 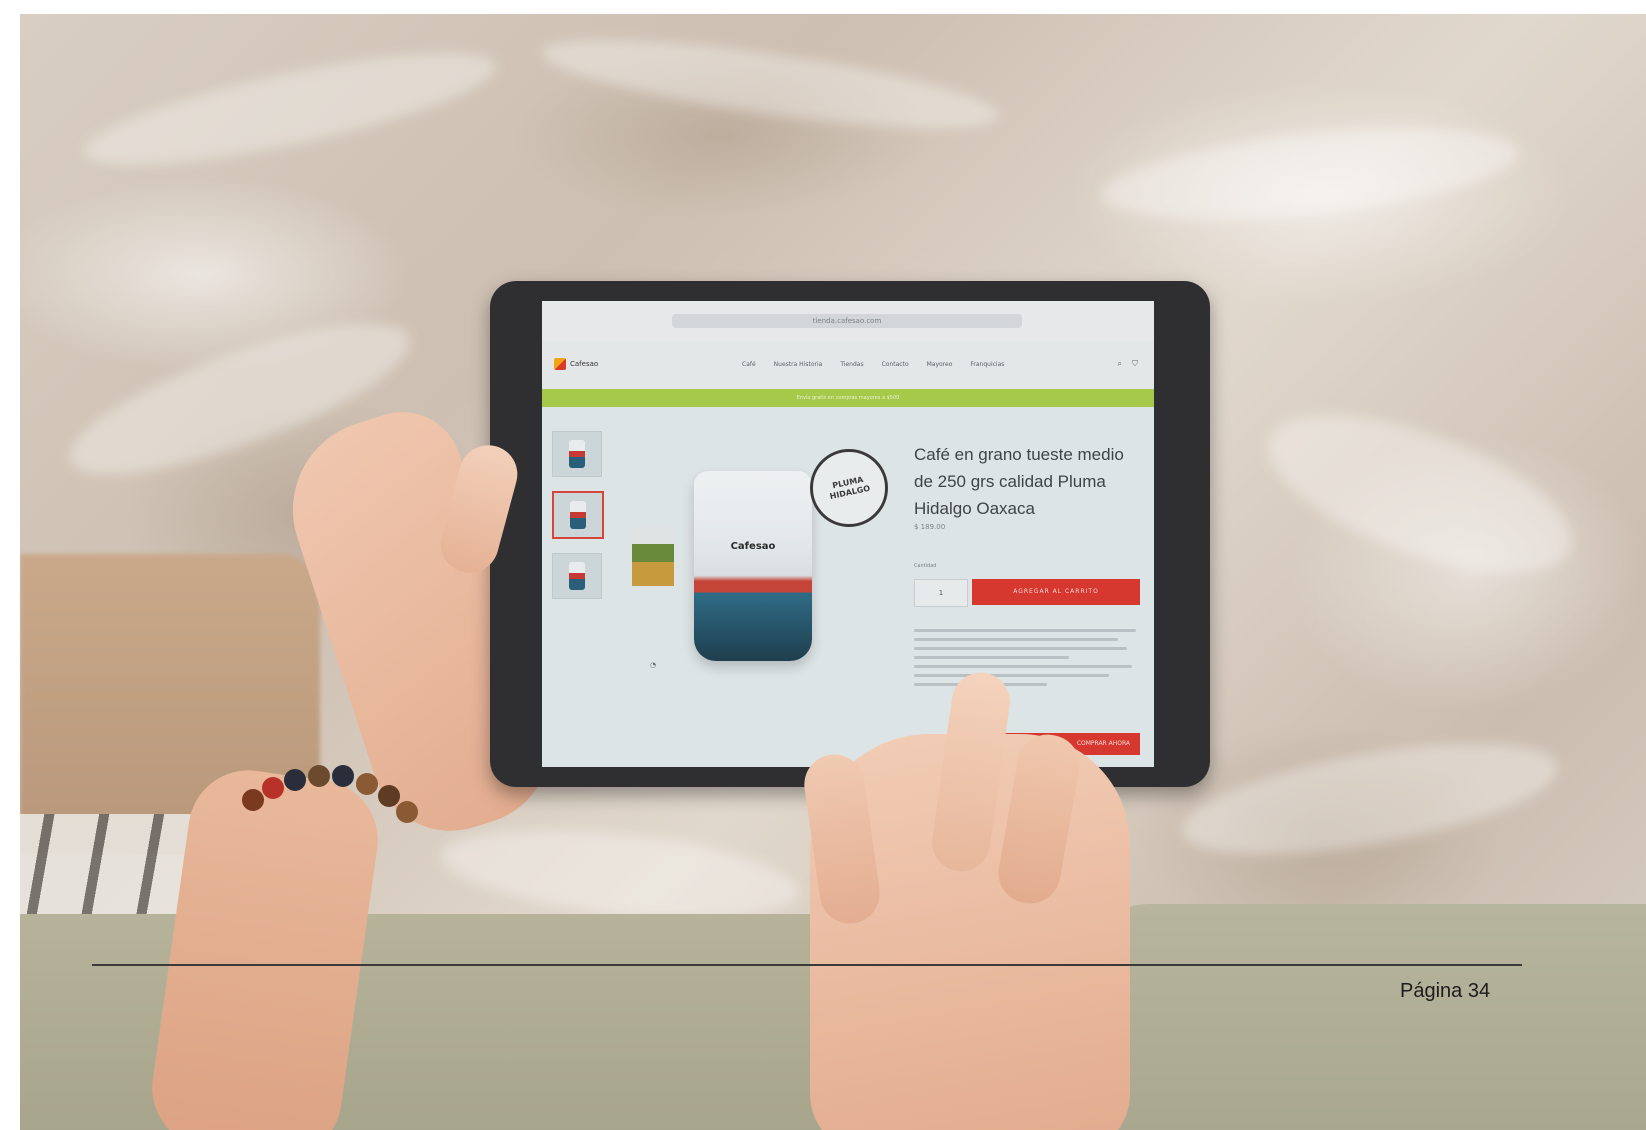 I want to click on quantity-stepper: 1, so click(x=941, y=593).